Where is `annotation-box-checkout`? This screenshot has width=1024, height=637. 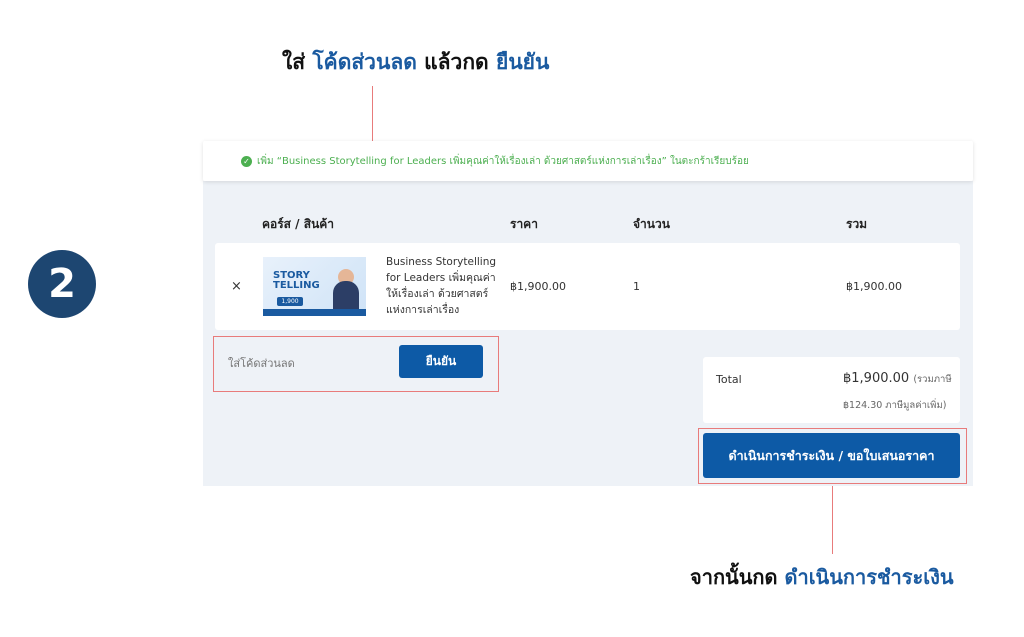
annotation-box-checkout is located at coordinates (832, 456).